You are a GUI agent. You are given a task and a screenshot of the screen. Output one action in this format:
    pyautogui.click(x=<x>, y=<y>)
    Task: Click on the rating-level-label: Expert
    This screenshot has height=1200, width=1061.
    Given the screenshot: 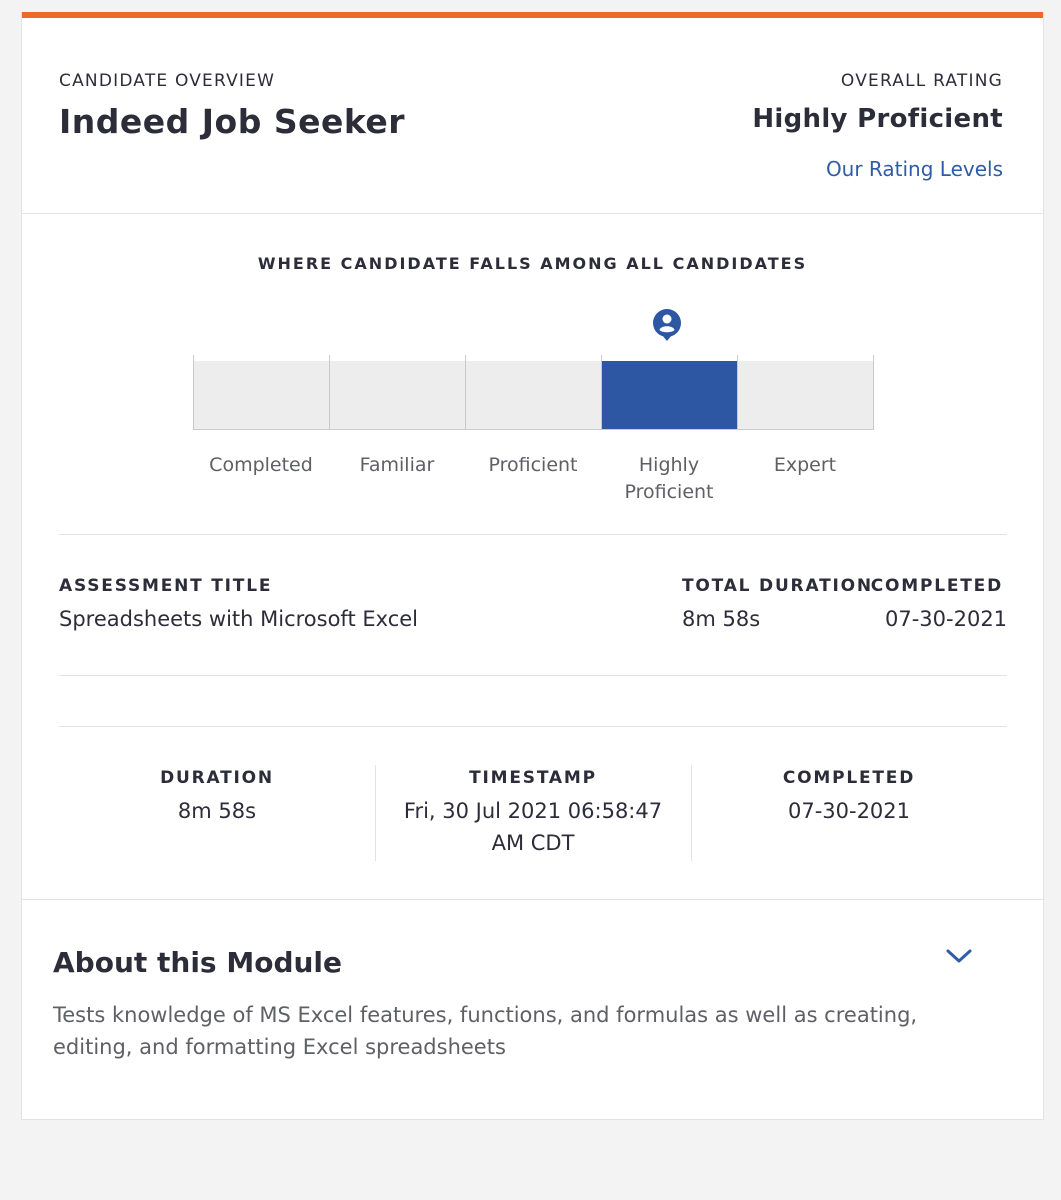 What is the action you would take?
    pyautogui.click(x=805, y=465)
    